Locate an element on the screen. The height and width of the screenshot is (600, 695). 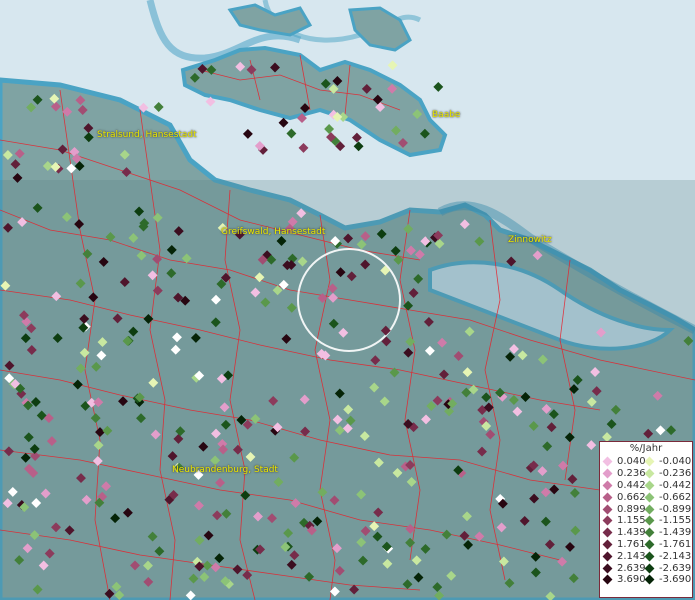
legend-entry: -0.662 is located at coordinates (668, 497).